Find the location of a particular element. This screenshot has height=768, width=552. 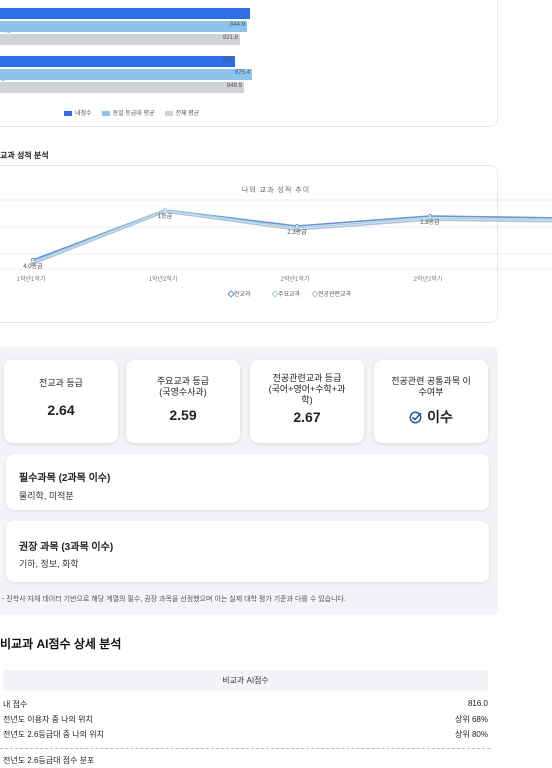

section-title: 교과 성적 분석 is located at coordinates (24, 155).